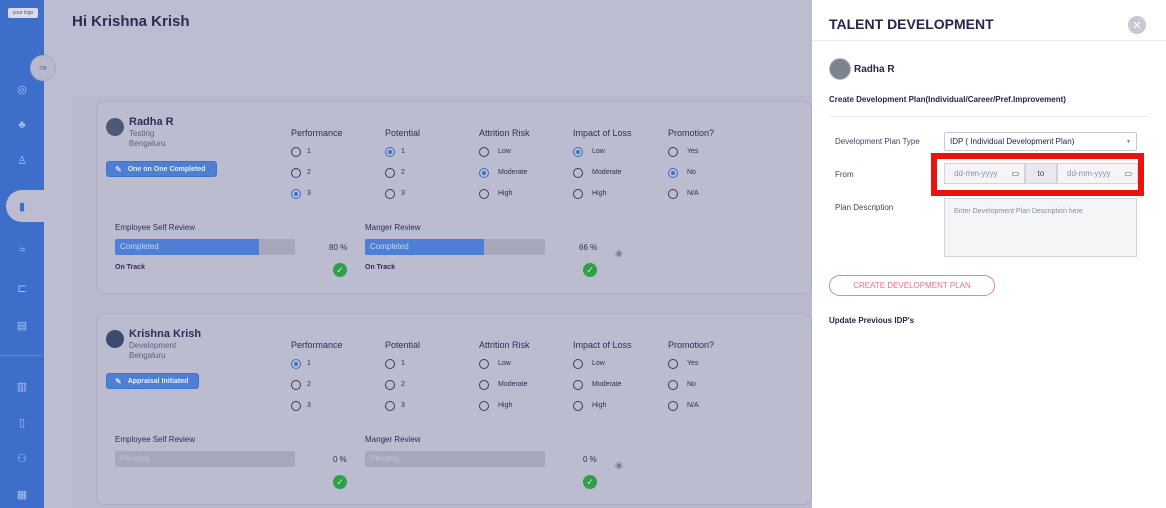 The width and height of the screenshot is (1166, 508). I want to click on self-review-heading: Employee Self Review, so click(155, 439).